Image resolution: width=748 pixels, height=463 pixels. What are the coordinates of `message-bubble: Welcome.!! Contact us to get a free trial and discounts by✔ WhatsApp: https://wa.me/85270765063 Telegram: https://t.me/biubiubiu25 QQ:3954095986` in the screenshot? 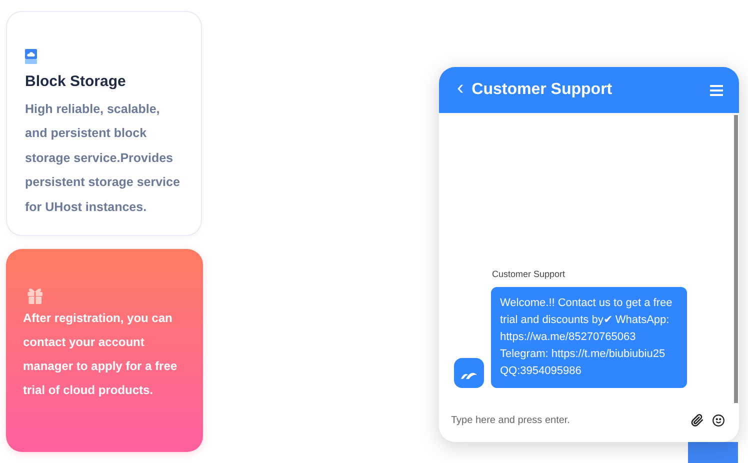 It's located at (589, 337).